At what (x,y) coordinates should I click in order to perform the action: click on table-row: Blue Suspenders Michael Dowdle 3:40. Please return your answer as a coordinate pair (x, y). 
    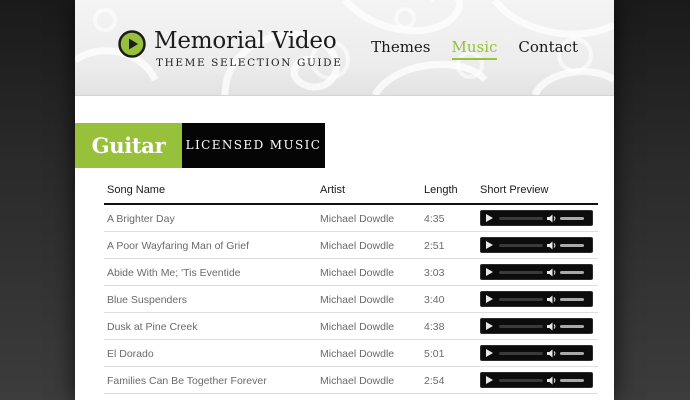
    Looking at the image, I should click on (351, 299).